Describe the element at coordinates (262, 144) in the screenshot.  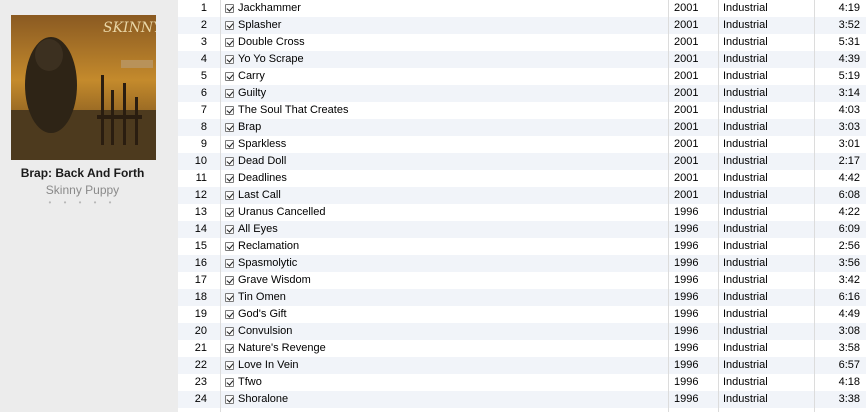
I see `track-name: Sparkless` at that location.